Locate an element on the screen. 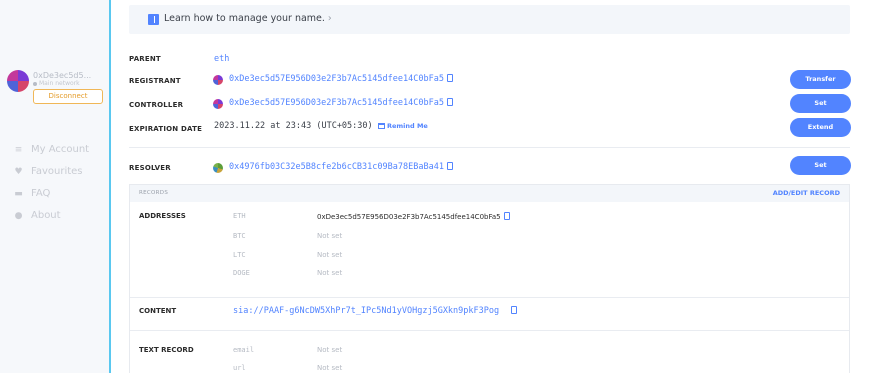 The height and width of the screenshot is (373, 880). sidebar-item-label: About is located at coordinates (46, 215).